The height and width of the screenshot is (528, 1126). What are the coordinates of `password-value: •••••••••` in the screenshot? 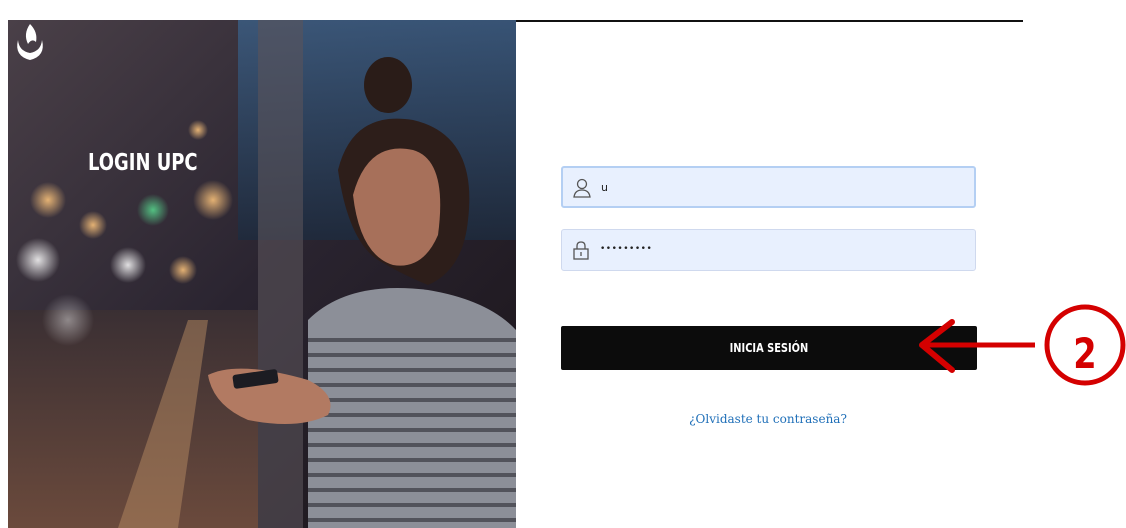 It's located at (626, 249).